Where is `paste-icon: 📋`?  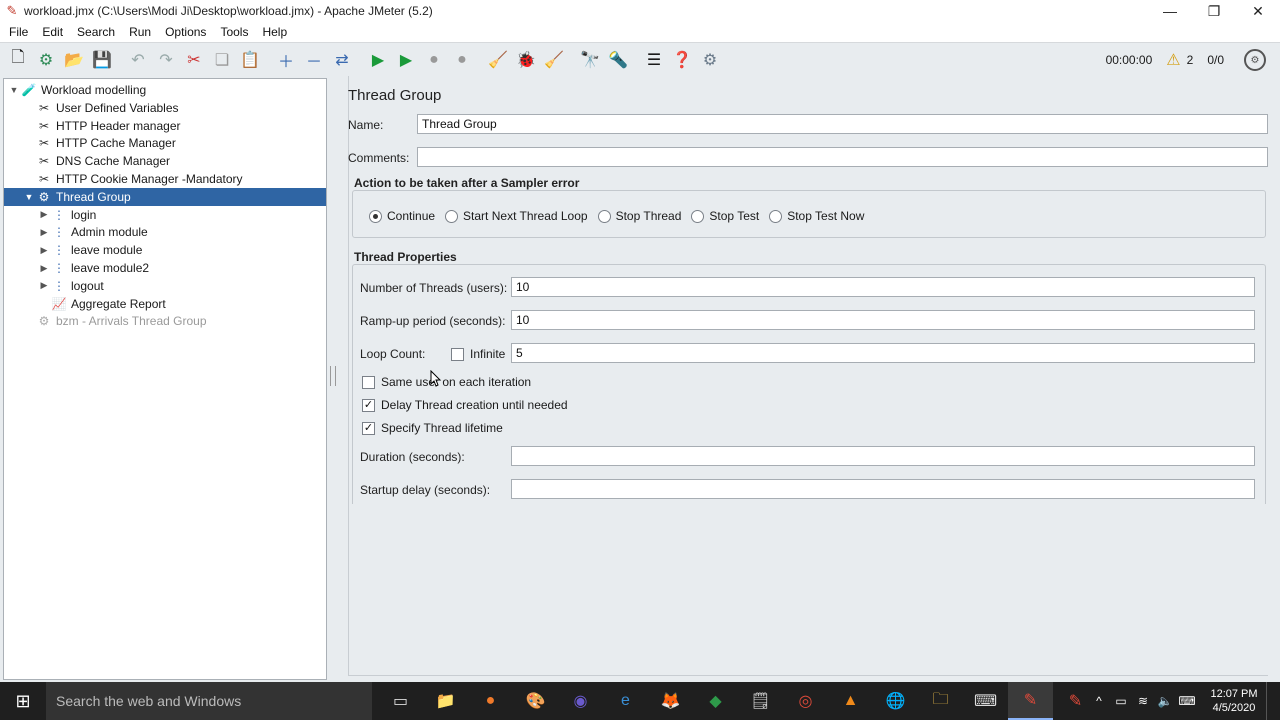
paste-icon: 📋 is located at coordinates (250, 60).